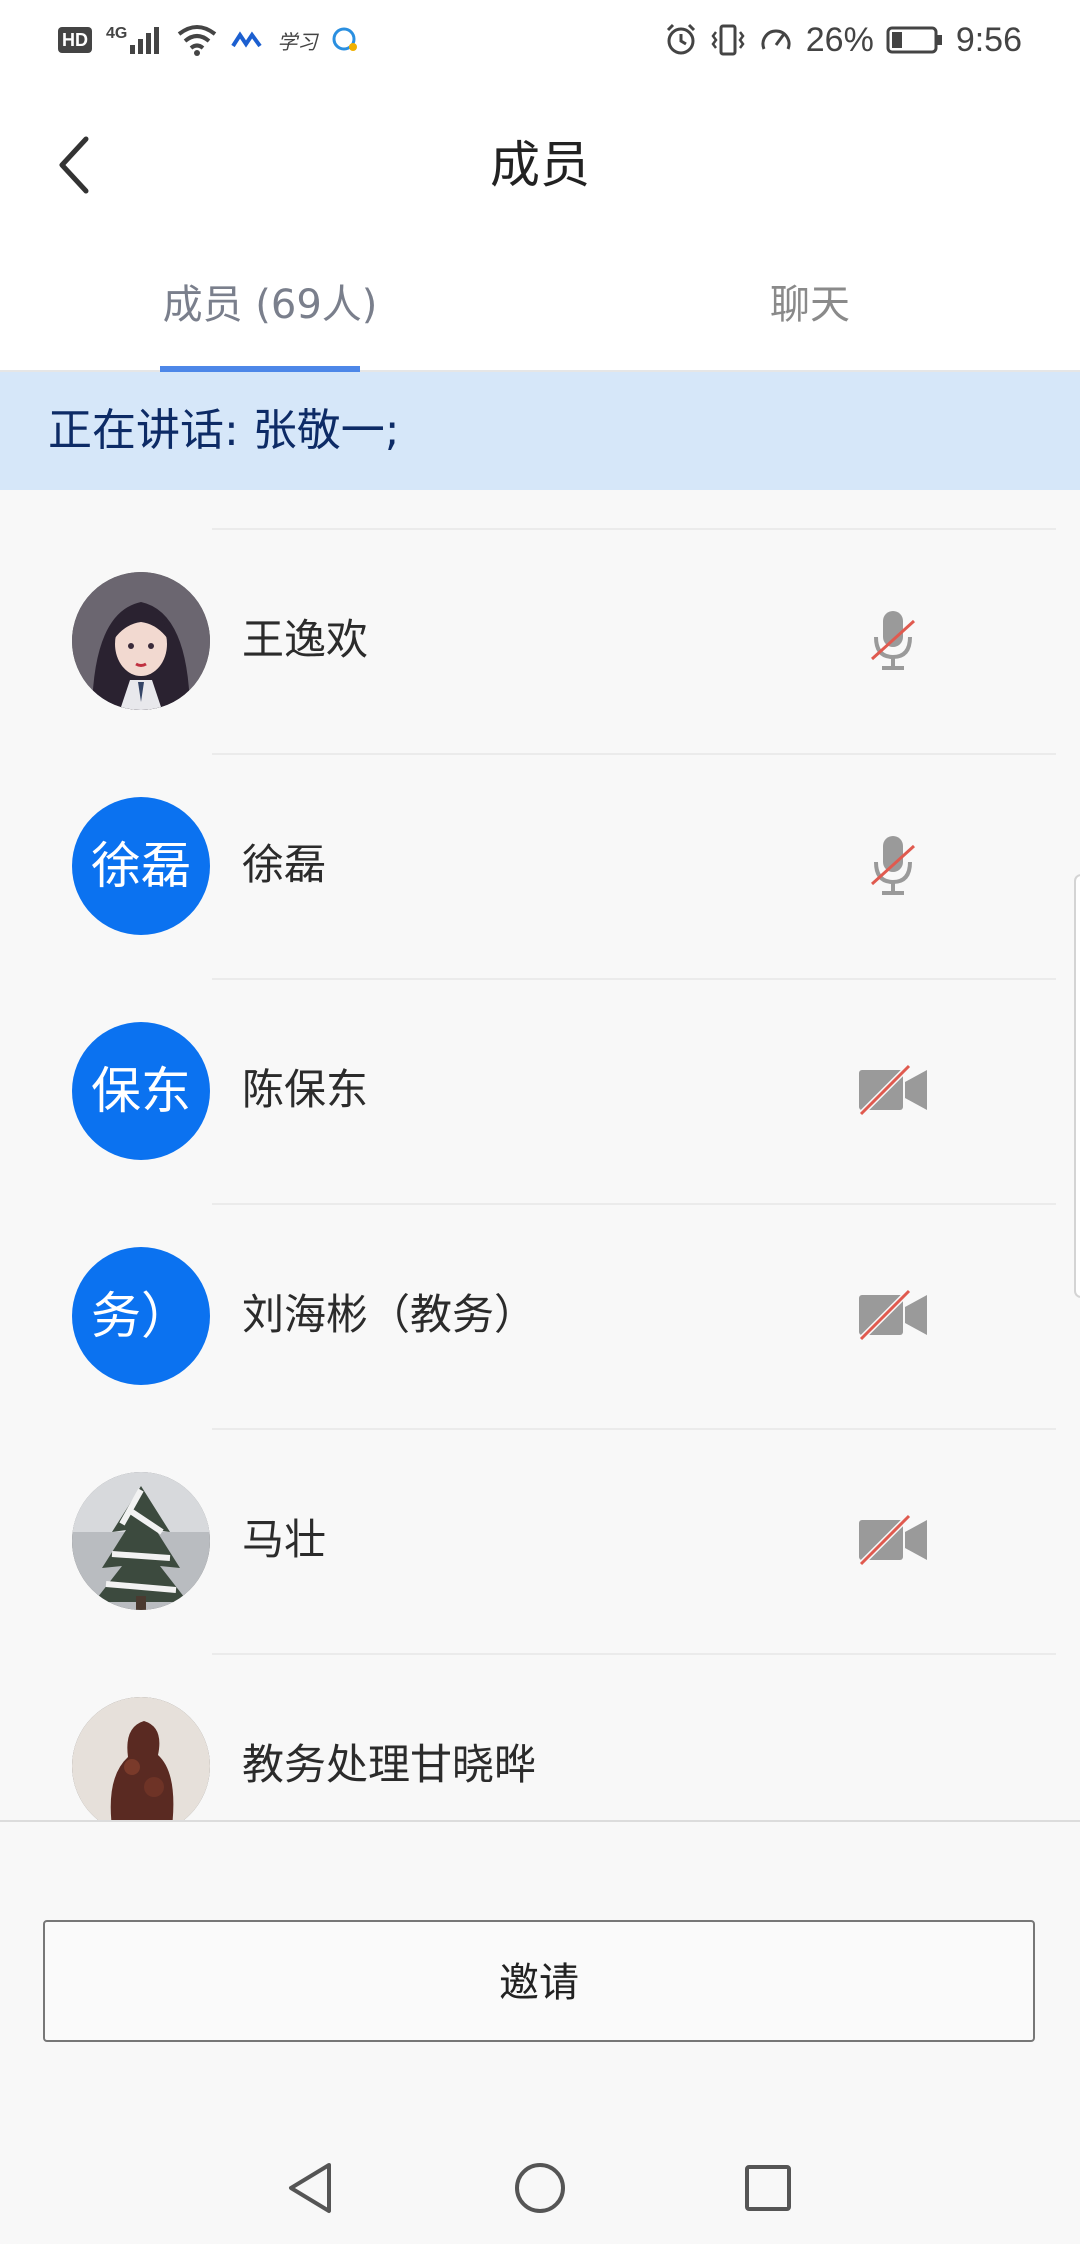  What do you see at coordinates (776, 39) in the screenshot?
I see `speed-icon` at bounding box center [776, 39].